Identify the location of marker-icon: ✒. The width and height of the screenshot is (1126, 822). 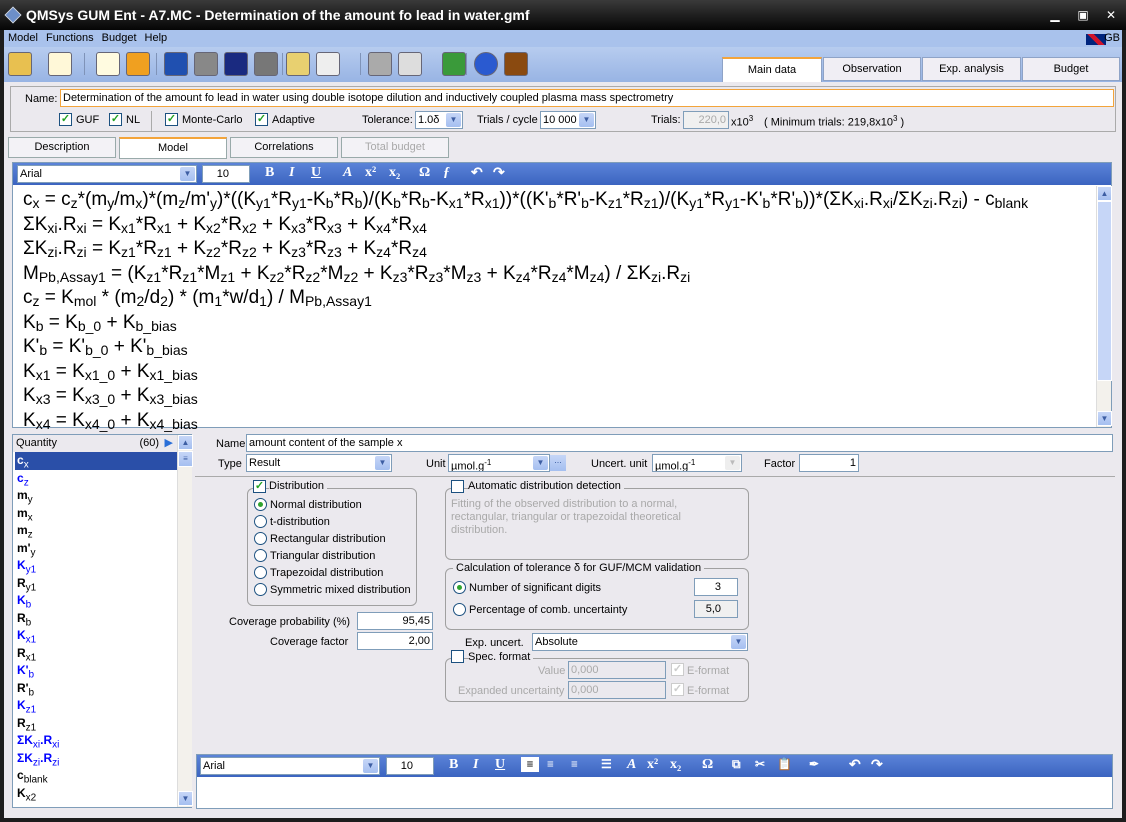
(814, 764).